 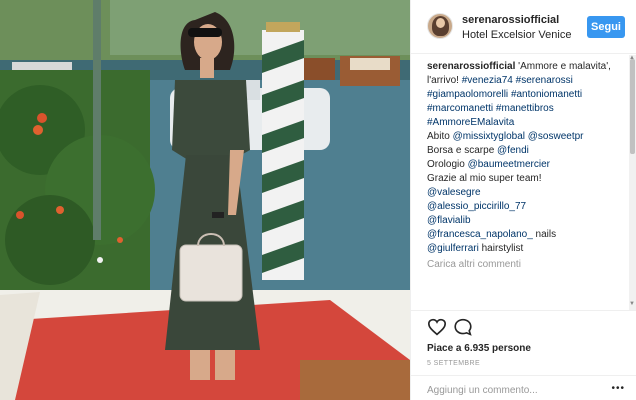 I want to click on actions-divider, so click(x=523, y=311).